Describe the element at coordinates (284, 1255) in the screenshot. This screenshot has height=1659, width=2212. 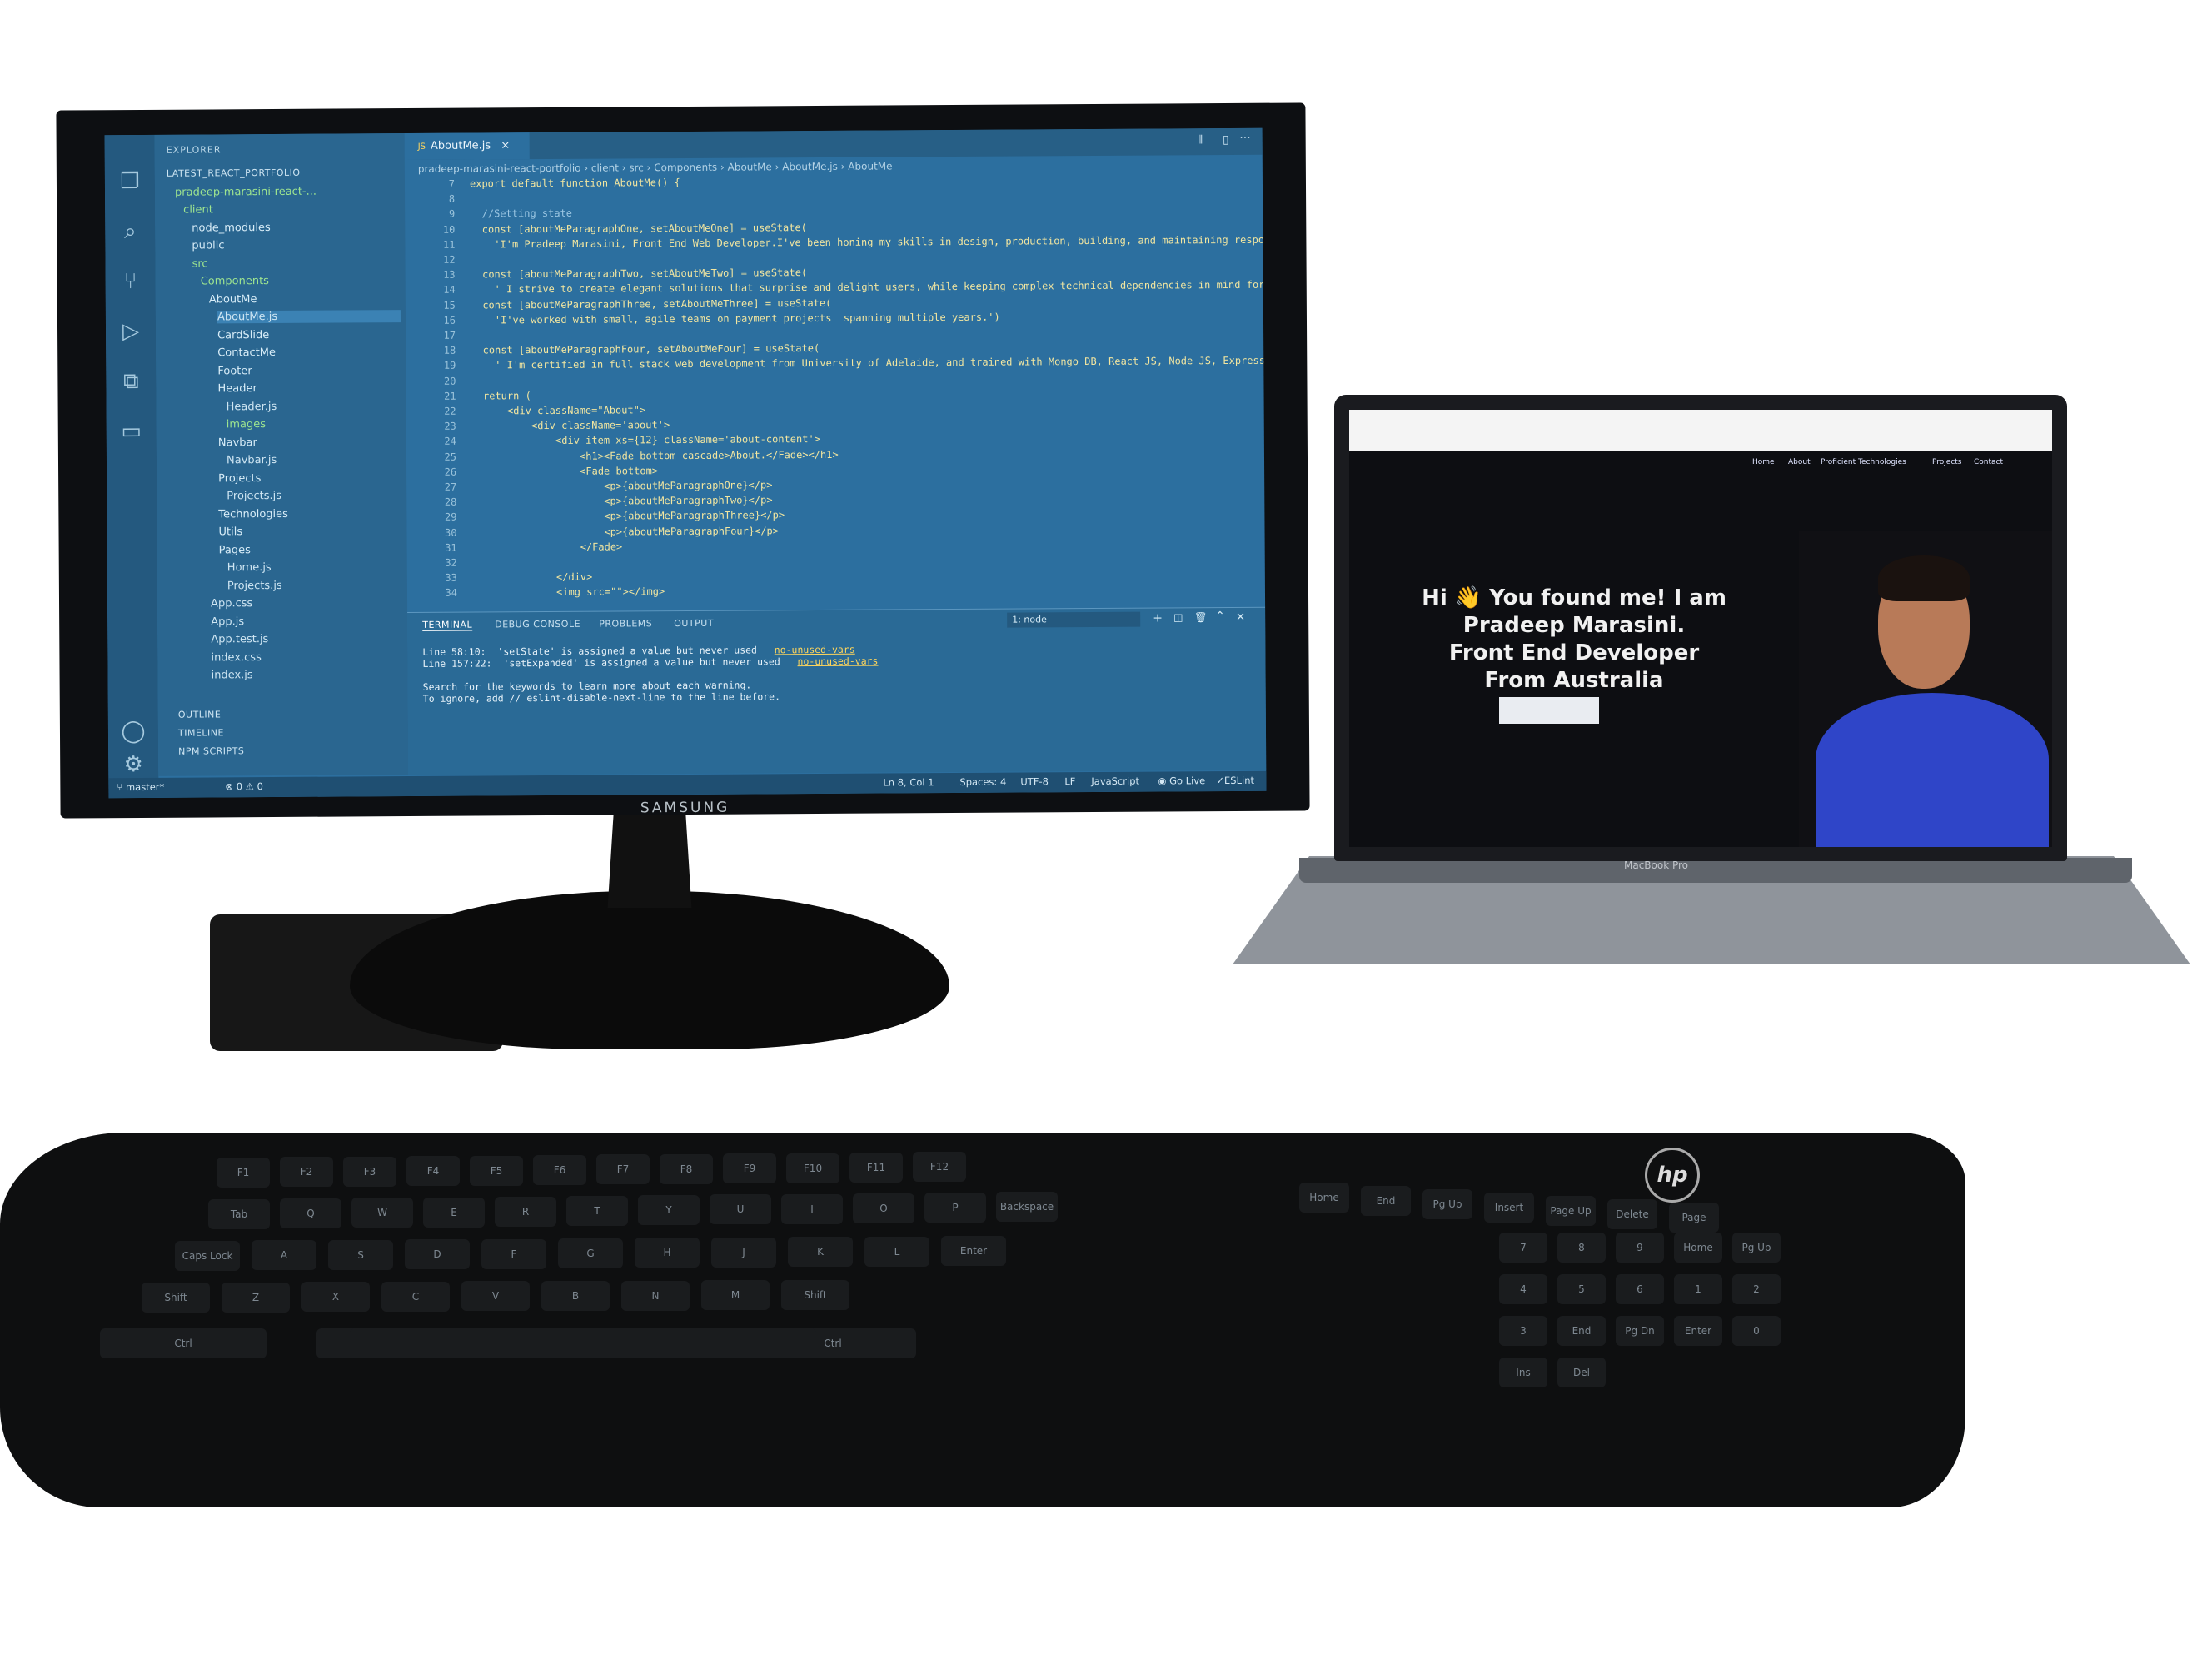
I see `keyboard-key: A` at that location.